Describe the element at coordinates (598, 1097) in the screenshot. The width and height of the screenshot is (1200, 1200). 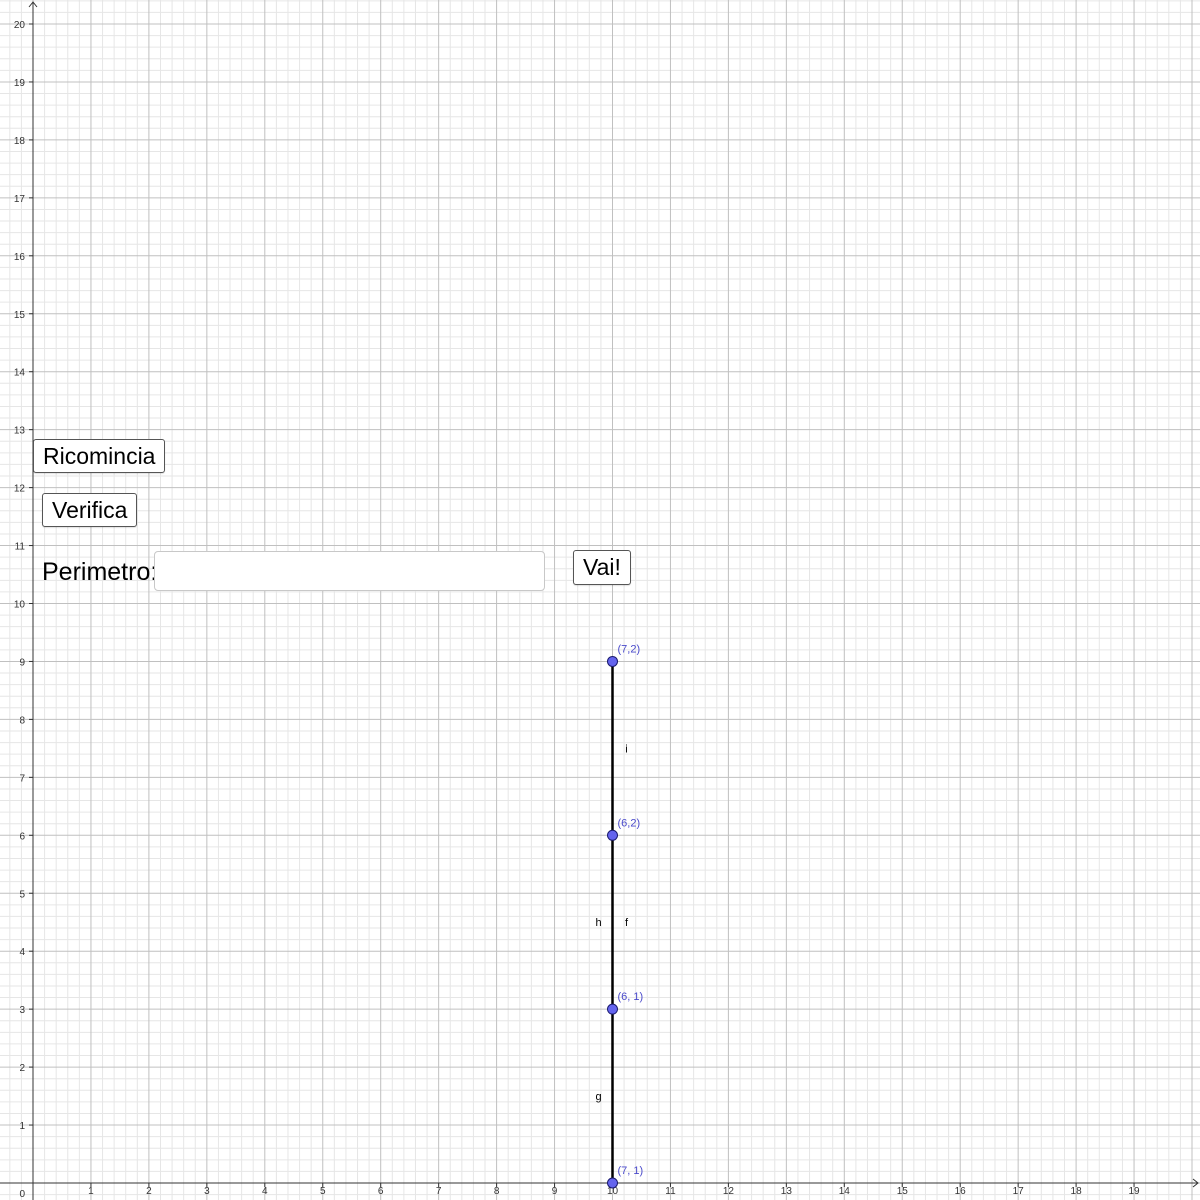
I see `segment-label-g: g` at that location.